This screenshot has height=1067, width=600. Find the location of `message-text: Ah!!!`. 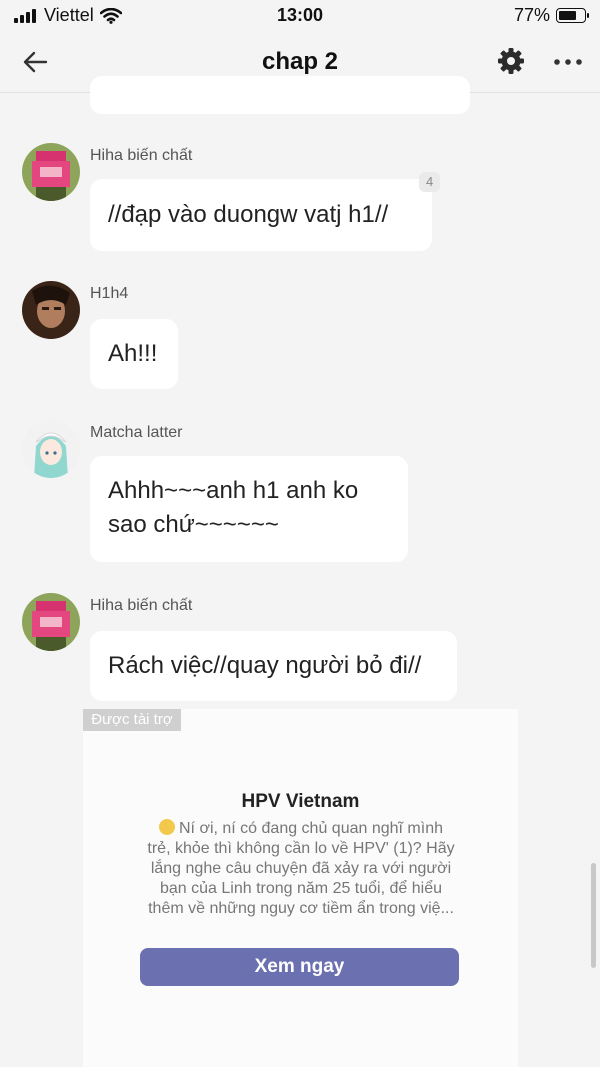

message-text: Ah!!! is located at coordinates (133, 353).